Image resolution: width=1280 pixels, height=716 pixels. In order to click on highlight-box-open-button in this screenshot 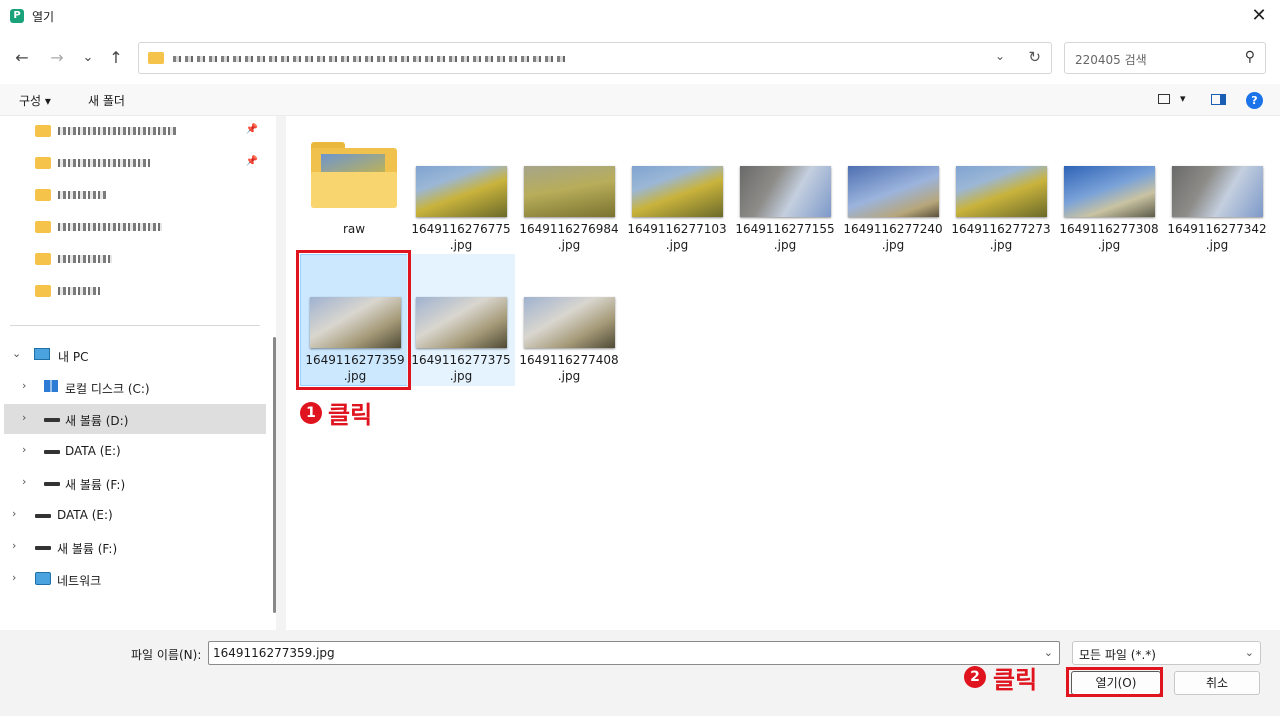, I will do `click(1114, 682)`.